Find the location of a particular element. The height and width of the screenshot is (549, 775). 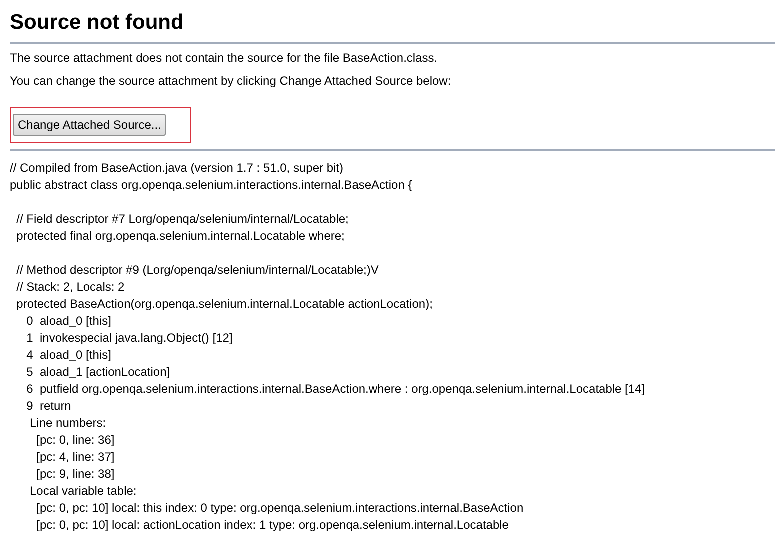

code-line: [pc: 0, pc: 10] local: this index: 0 type: org.openqa.selenium.interactions.internal.BaseAction is located at coordinates (280, 508).